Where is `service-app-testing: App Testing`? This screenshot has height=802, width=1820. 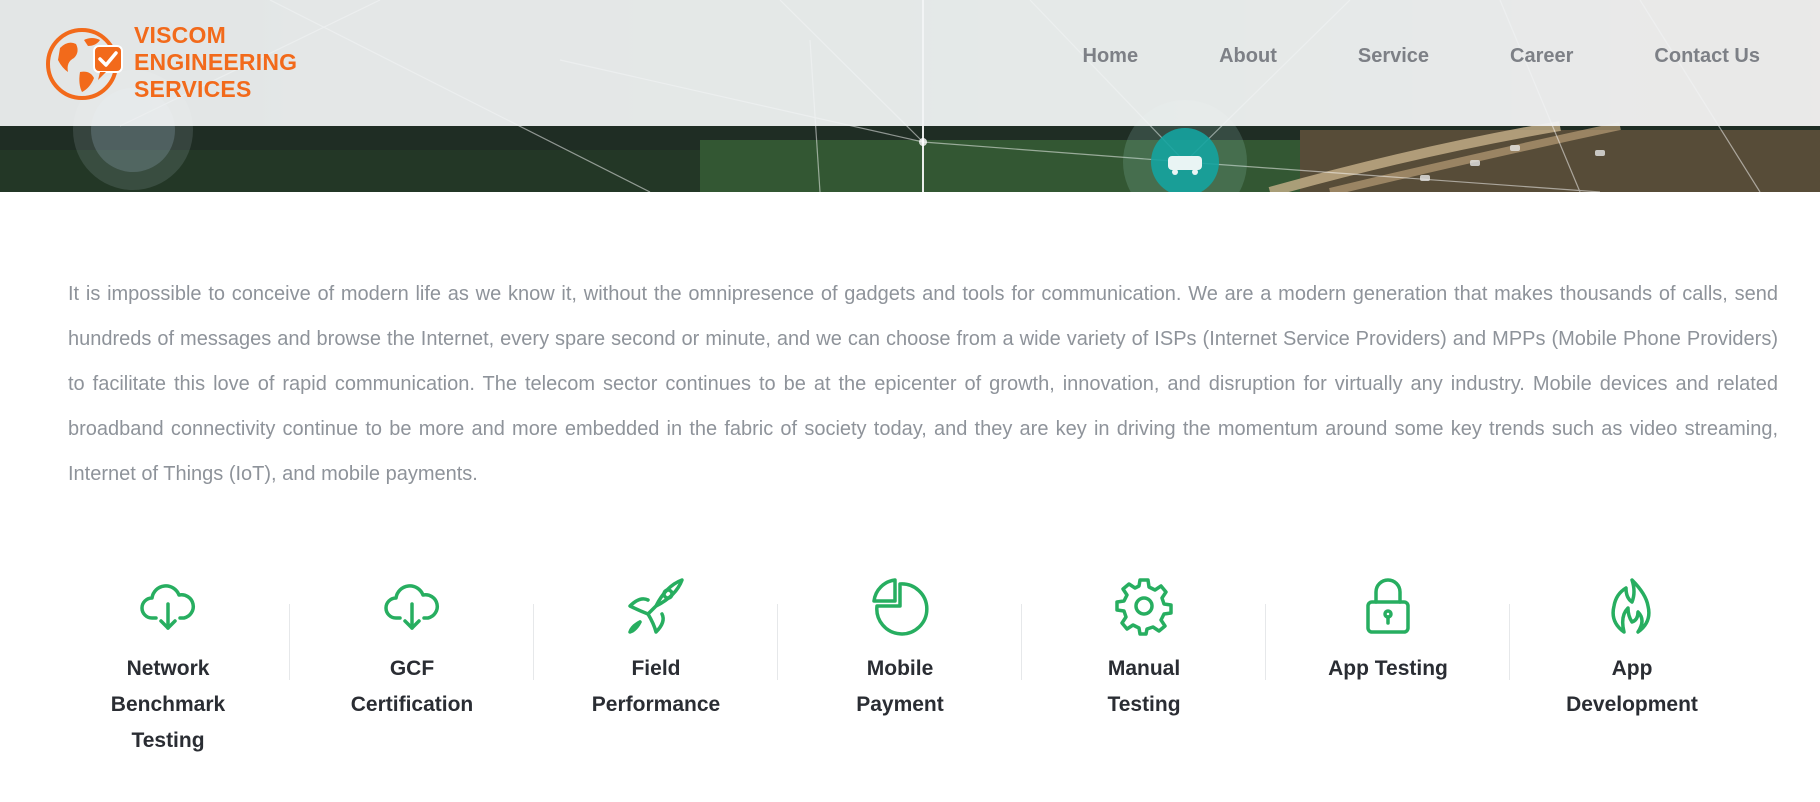
service-app-testing: App Testing is located at coordinates (1388, 667).